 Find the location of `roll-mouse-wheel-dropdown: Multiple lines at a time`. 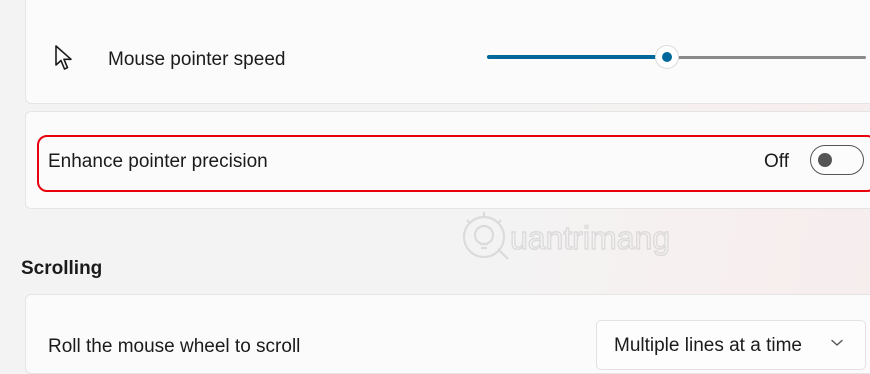

roll-mouse-wheel-dropdown: Multiple lines at a time is located at coordinates (731, 345).